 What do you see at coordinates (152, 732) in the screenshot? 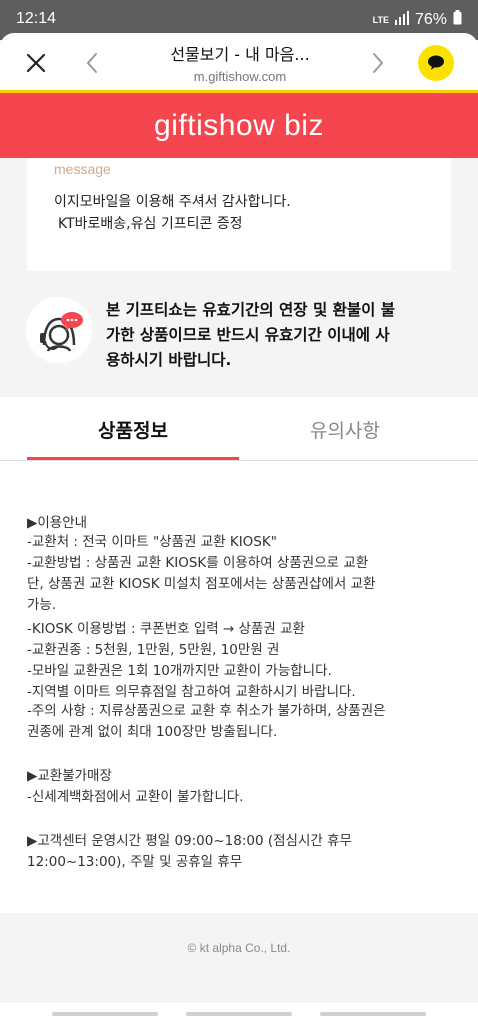
I see `info-line: 권종에 관계 없이 최대 100장만 방출됩니다.` at bounding box center [152, 732].